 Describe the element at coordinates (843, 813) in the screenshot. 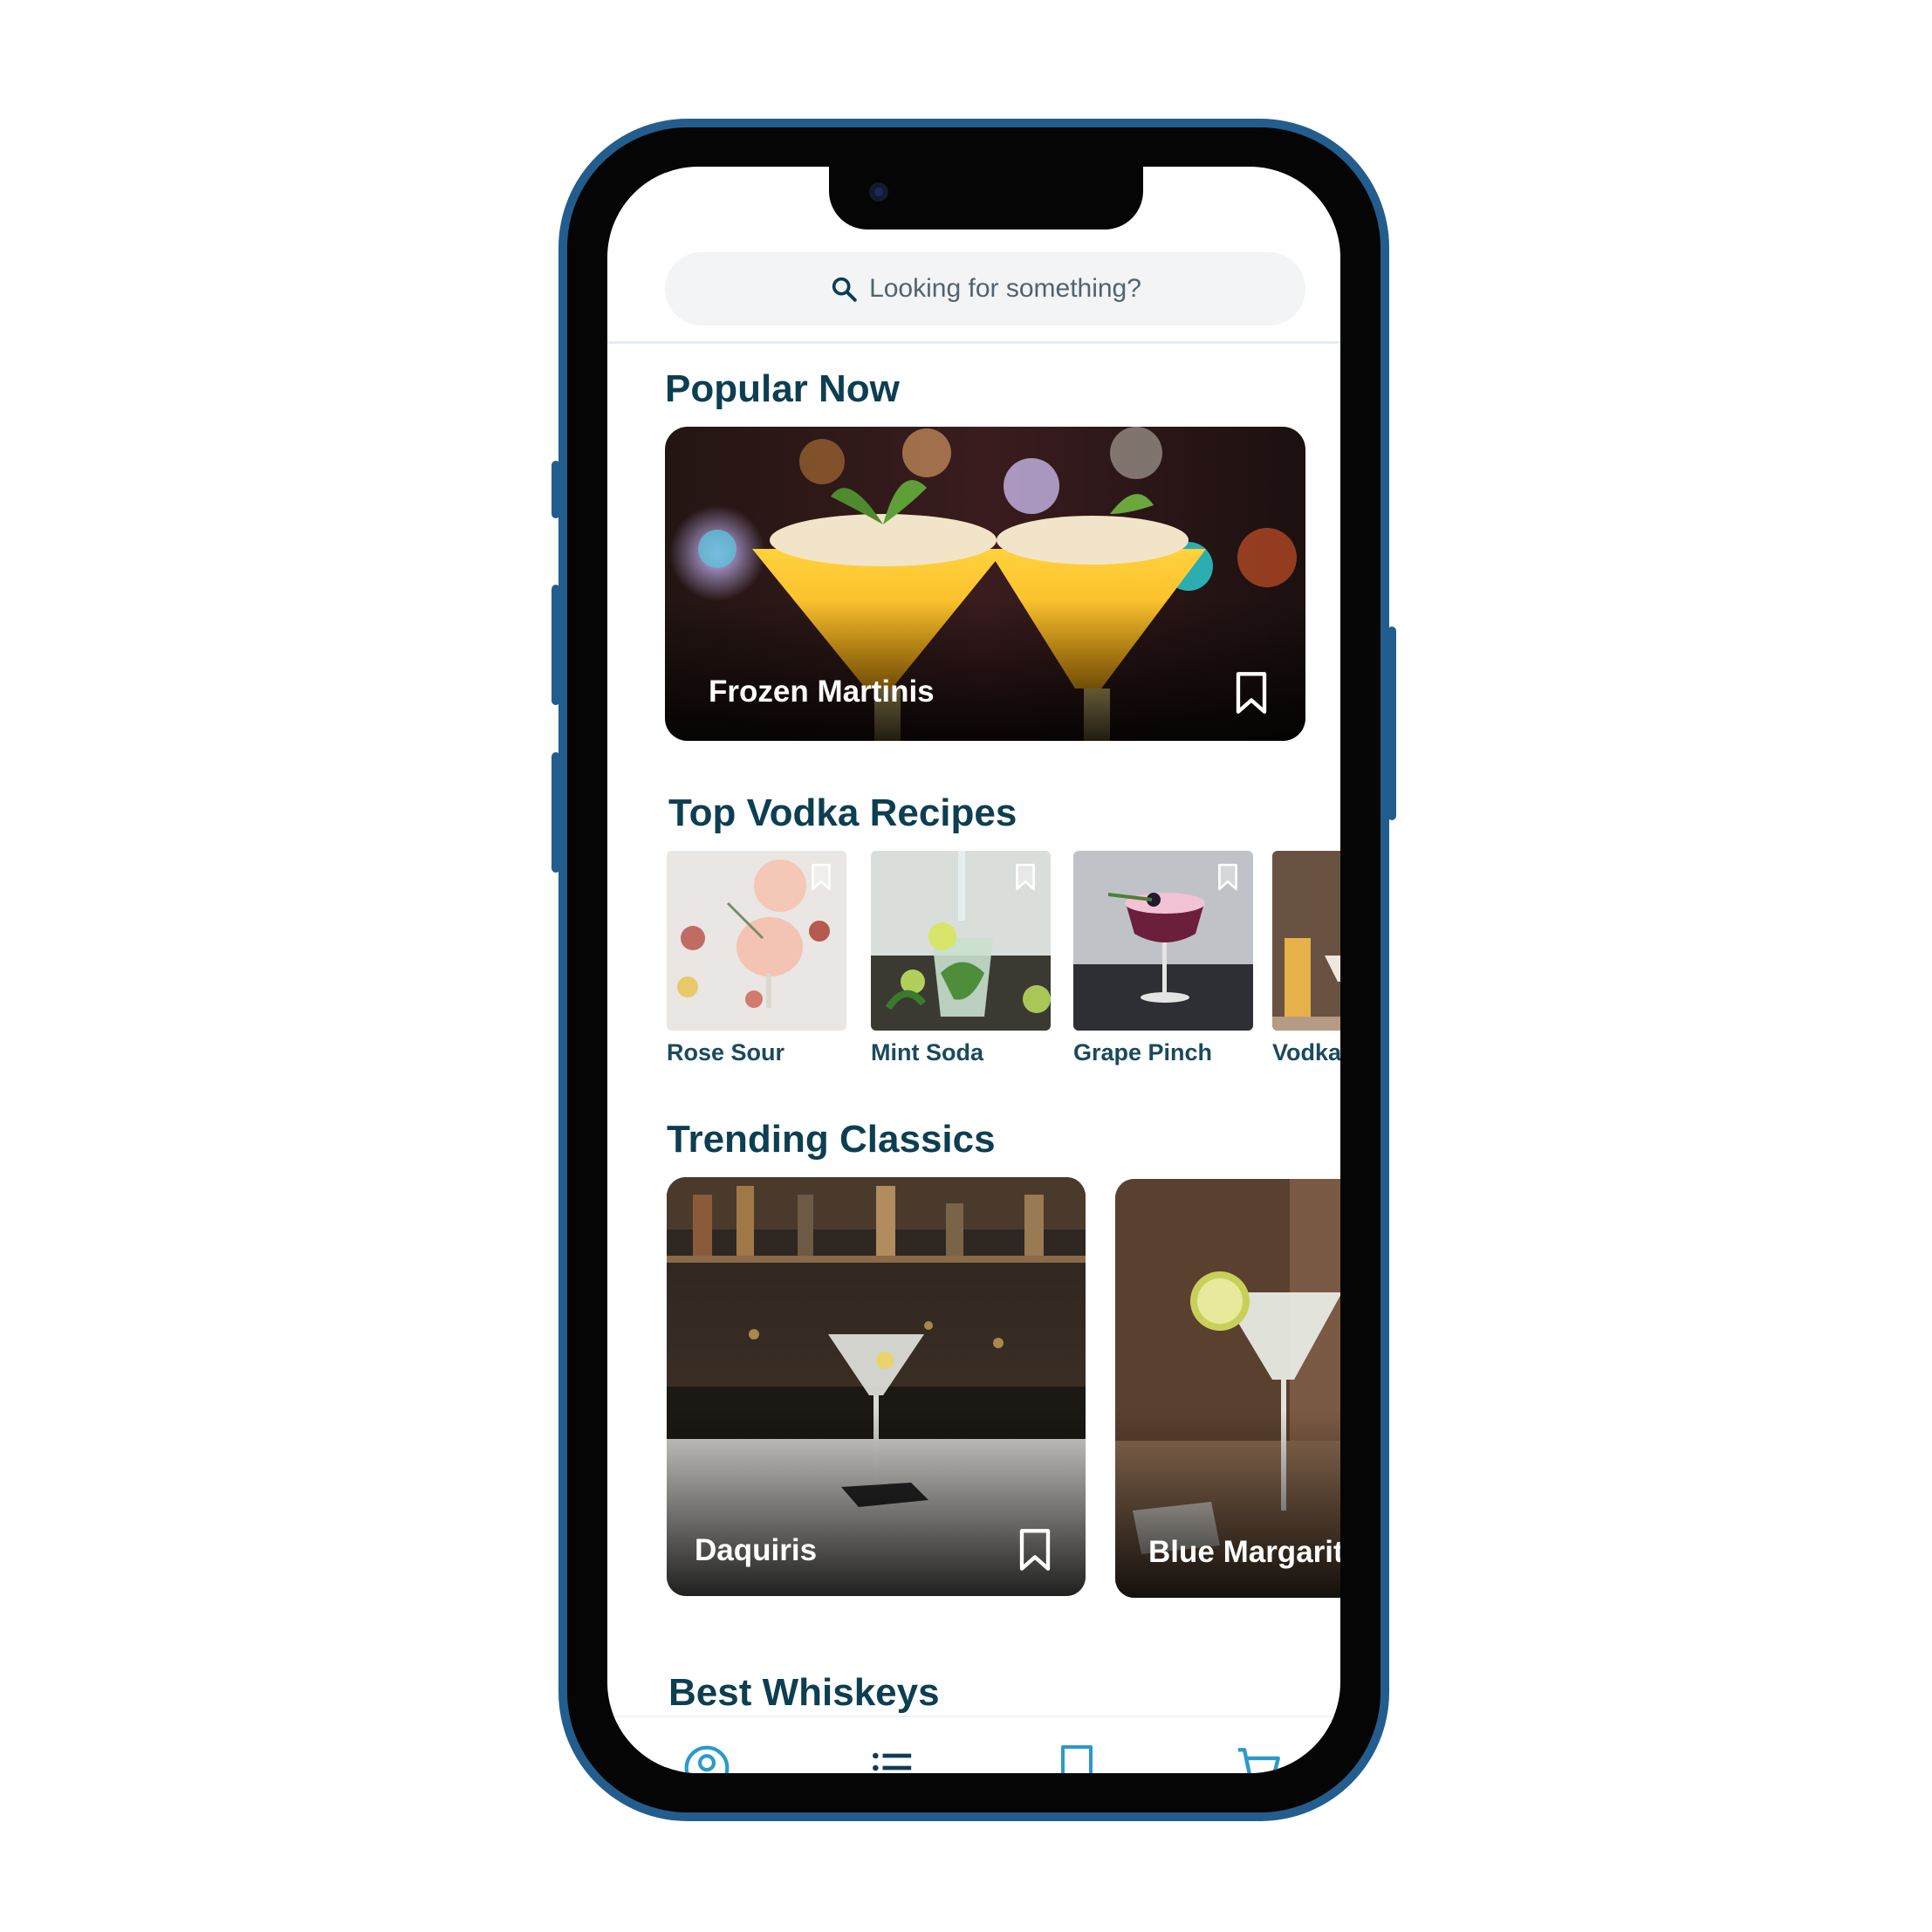

I see `section-title-vodka: Top Vodka Recipes` at that location.